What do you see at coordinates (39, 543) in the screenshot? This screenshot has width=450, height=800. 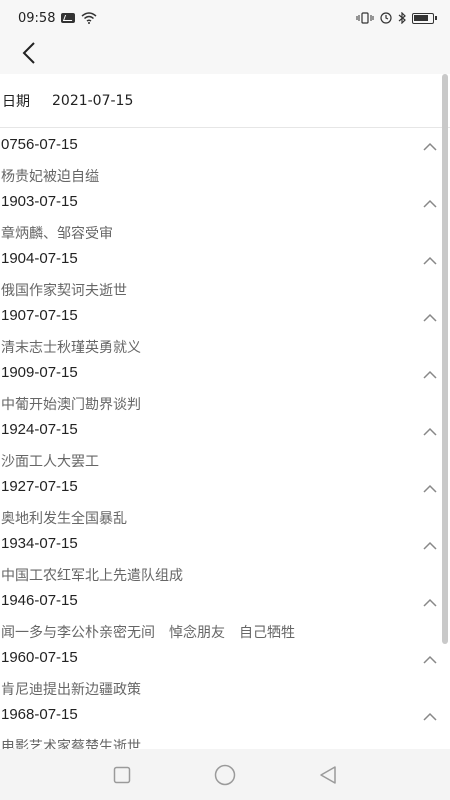 I see `event-date: 1934-07-15` at bounding box center [39, 543].